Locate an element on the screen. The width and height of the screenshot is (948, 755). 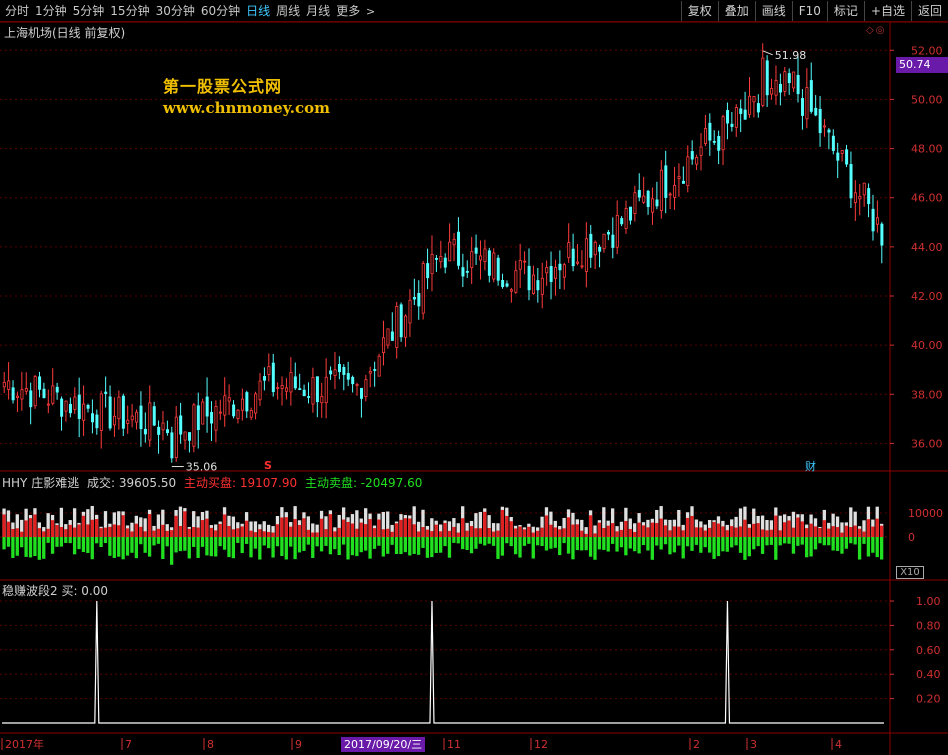
price-axis-label: 42.00 is located at coordinates (927, 296).